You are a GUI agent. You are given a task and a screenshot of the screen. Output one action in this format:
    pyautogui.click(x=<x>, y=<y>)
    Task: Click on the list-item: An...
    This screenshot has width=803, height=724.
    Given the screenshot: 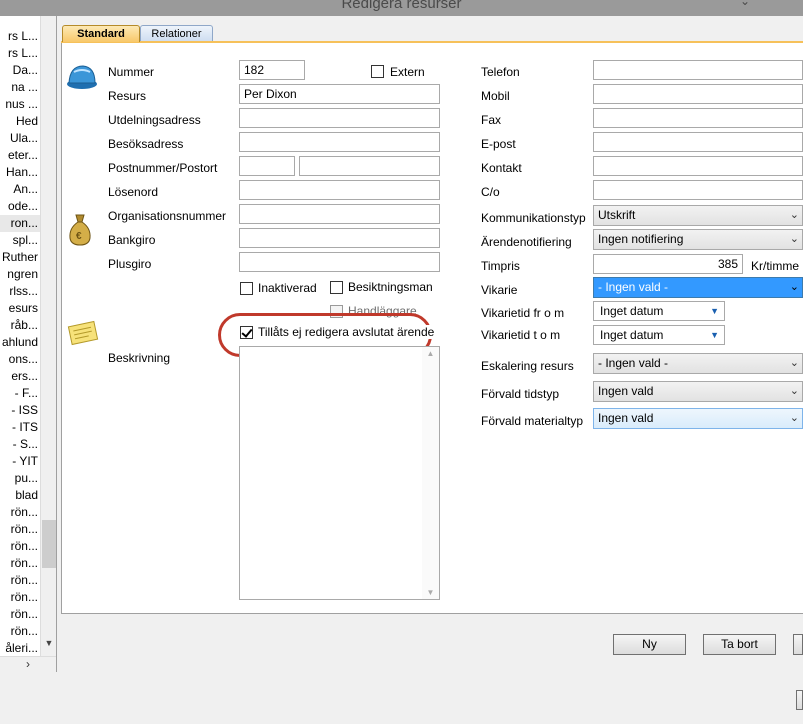 What is the action you would take?
    pyautogui.click(x=20, y=189)
    